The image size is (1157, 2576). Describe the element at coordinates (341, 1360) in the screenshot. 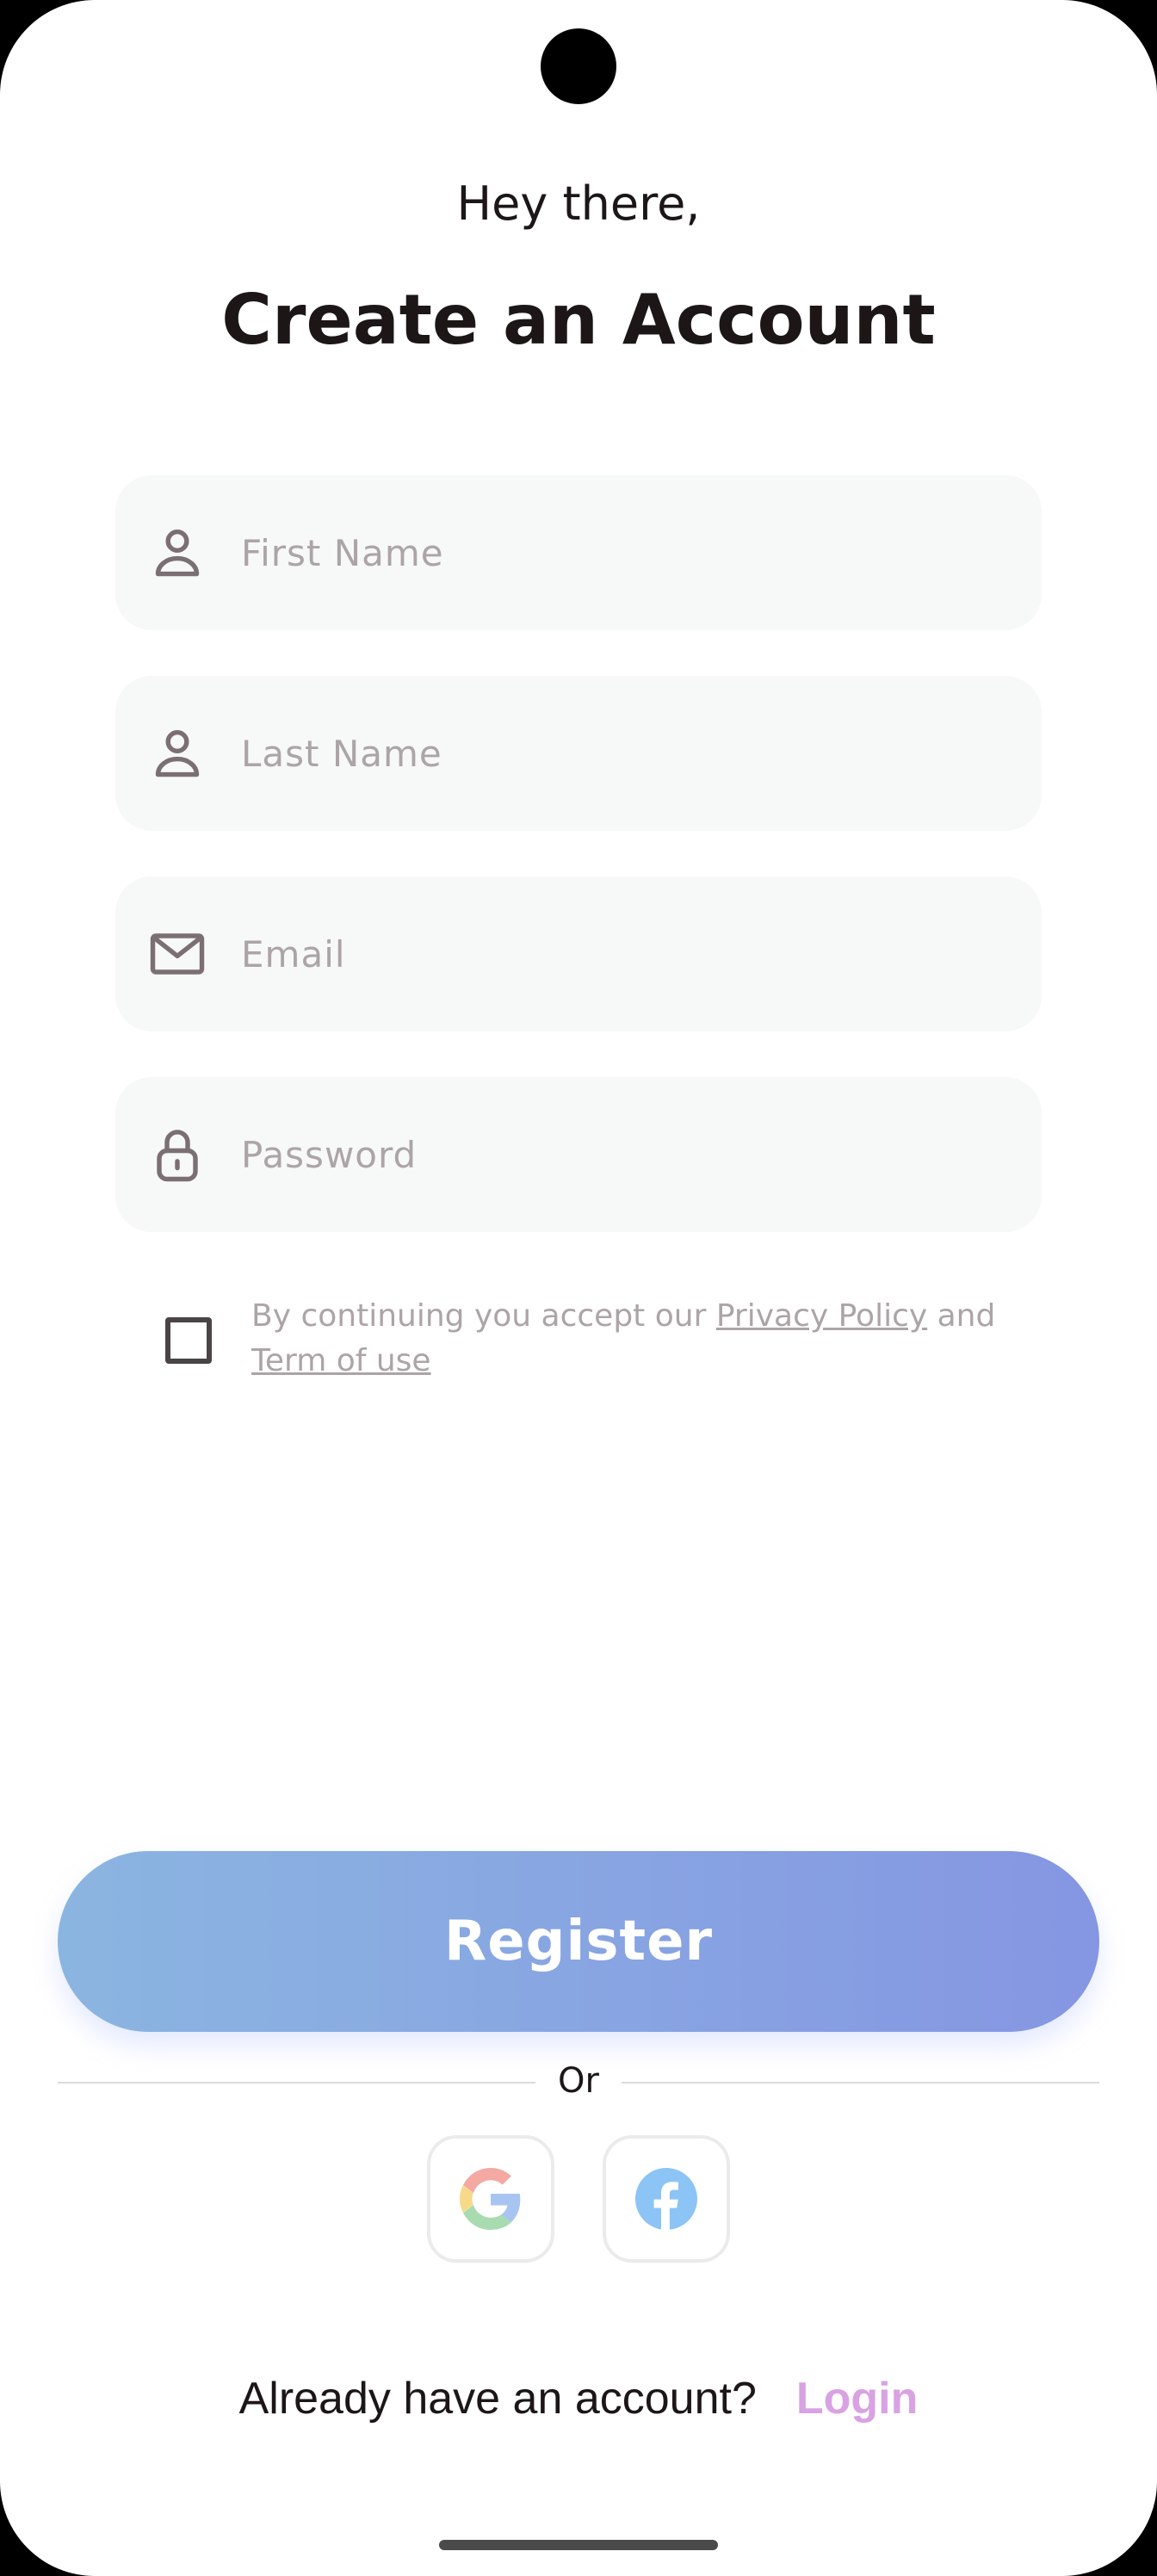

I see `term-of-use-link: Term of use` at that location.